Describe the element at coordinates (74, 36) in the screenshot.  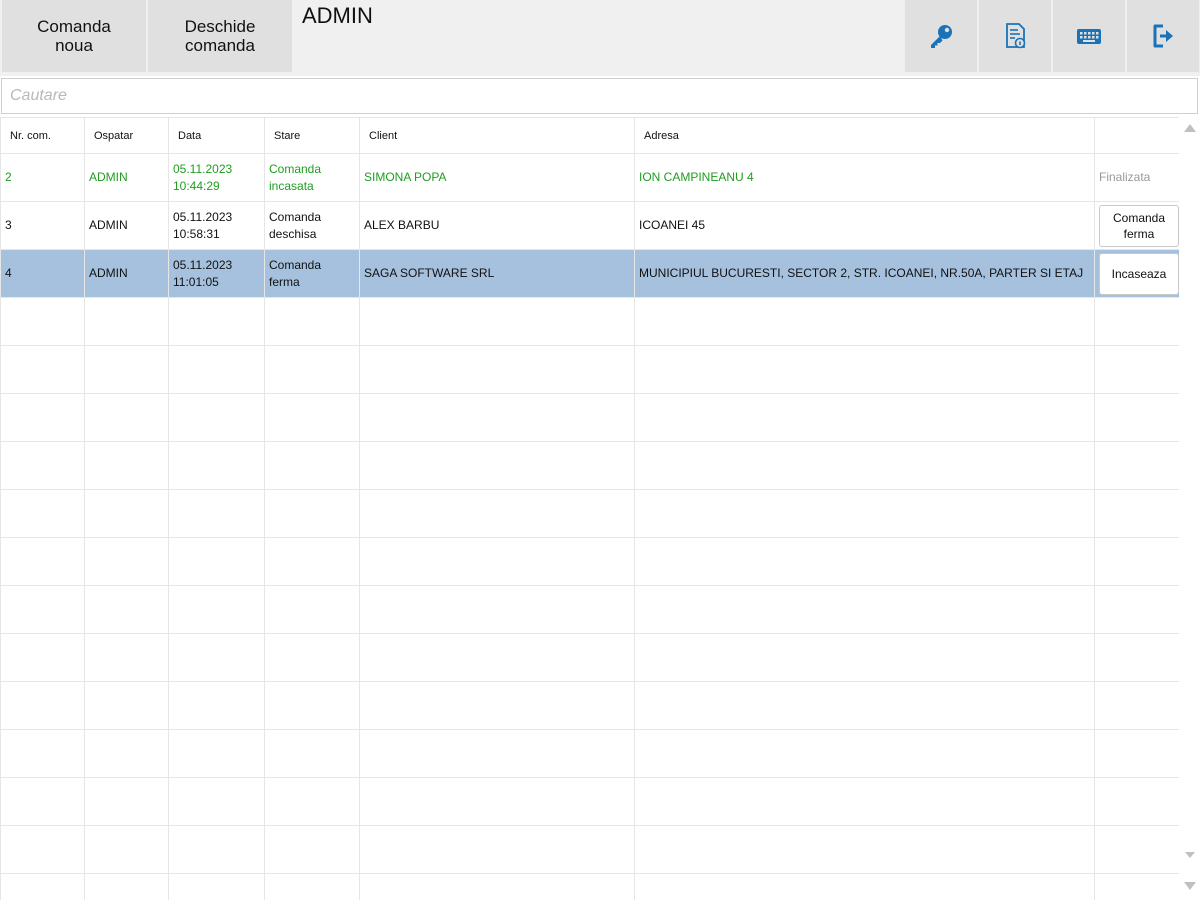
I see `new-order-button: Comanda noua` at that location.